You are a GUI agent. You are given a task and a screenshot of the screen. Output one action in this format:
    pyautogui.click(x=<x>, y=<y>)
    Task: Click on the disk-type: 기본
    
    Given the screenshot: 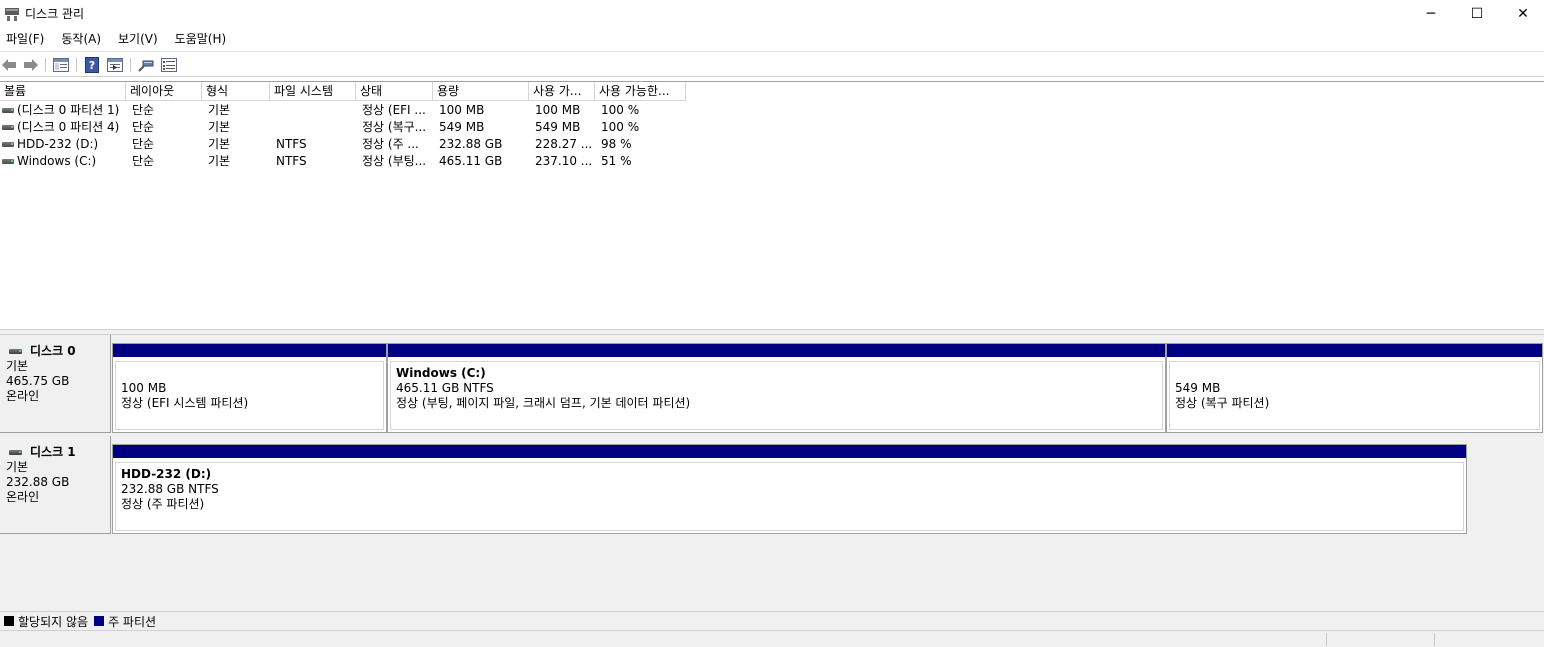 What is the action you would take?
    pyautogui.click(x=17, y=467)
    